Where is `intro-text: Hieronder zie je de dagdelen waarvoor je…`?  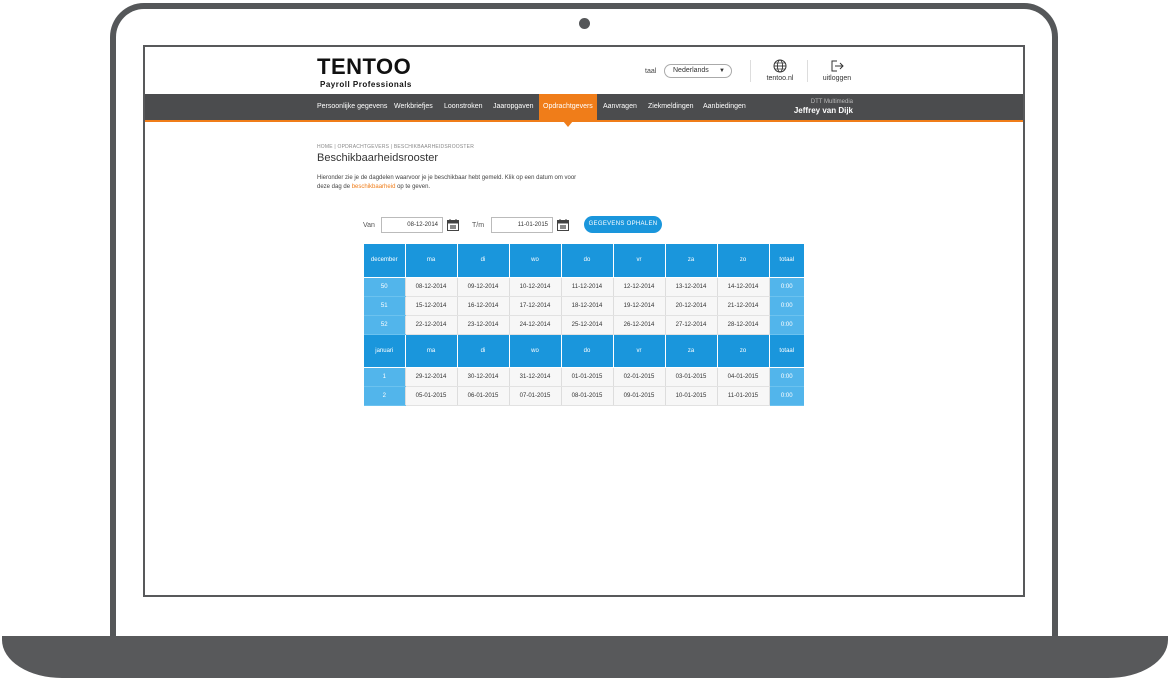 intro-text: Hieronder zie je de dagdelen waarvoor je… is located at coordinates (452, 183).